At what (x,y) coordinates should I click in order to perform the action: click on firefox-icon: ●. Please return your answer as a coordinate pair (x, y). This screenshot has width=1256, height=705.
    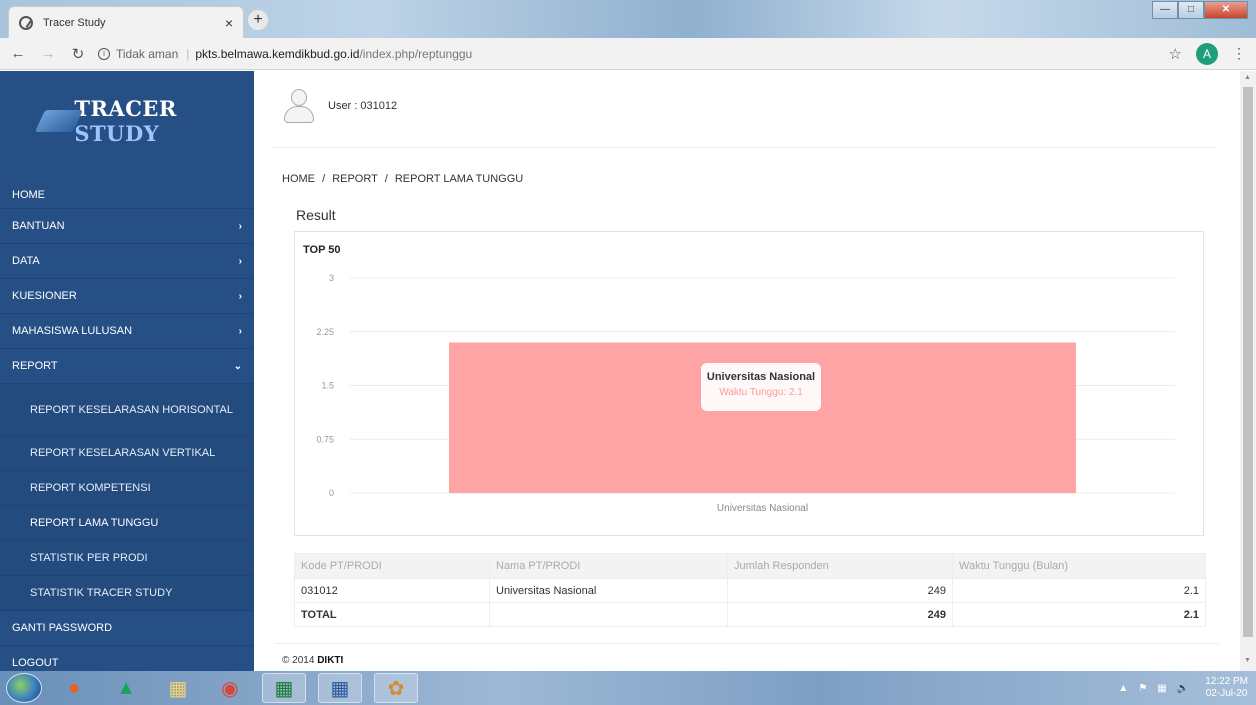
    Looking at the image, I should click on (74, 688).